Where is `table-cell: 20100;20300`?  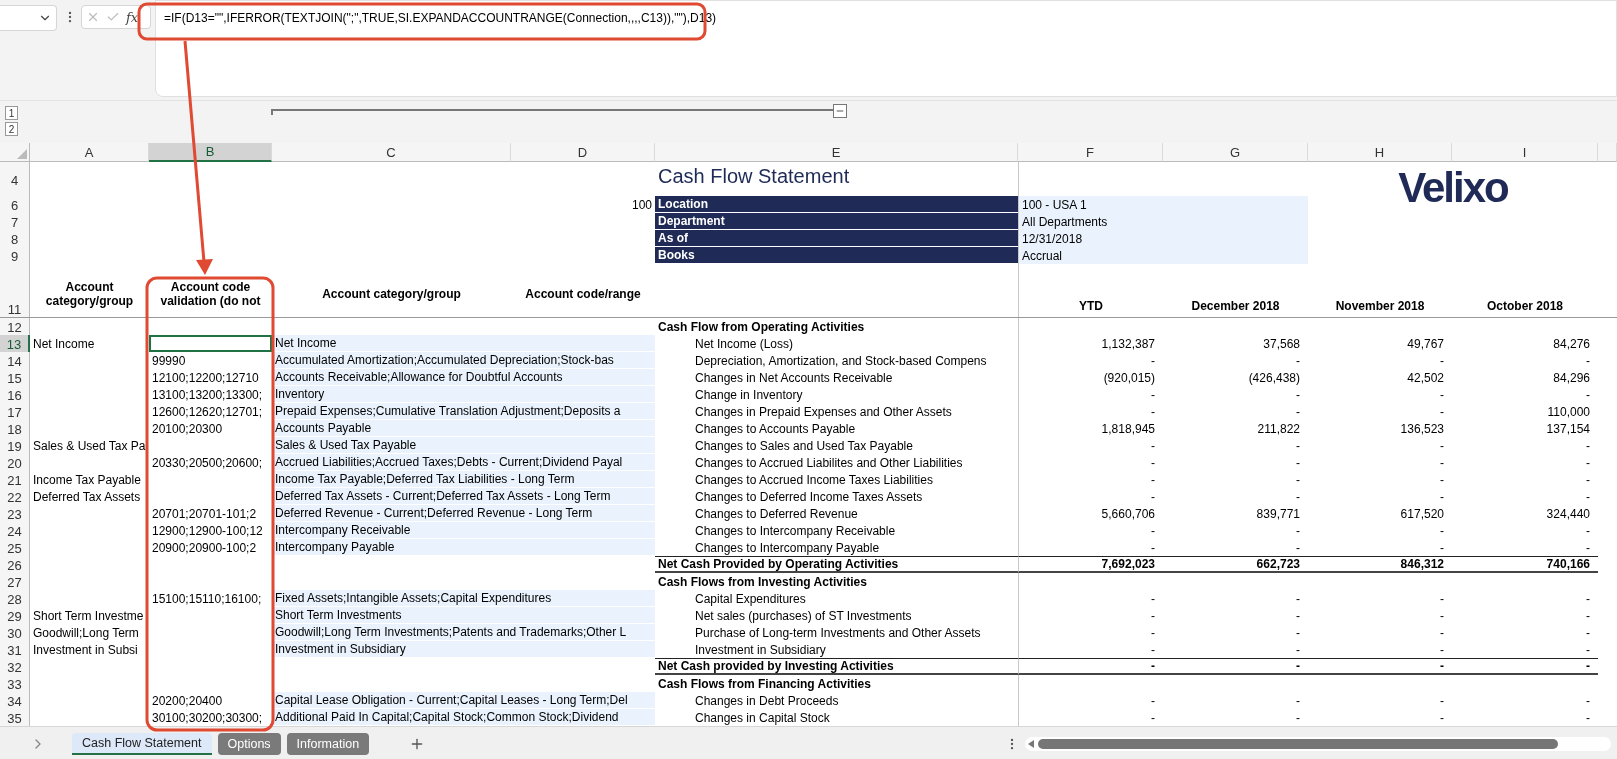
table-cell: 20100;20300 is located at coordinates (210, 428).